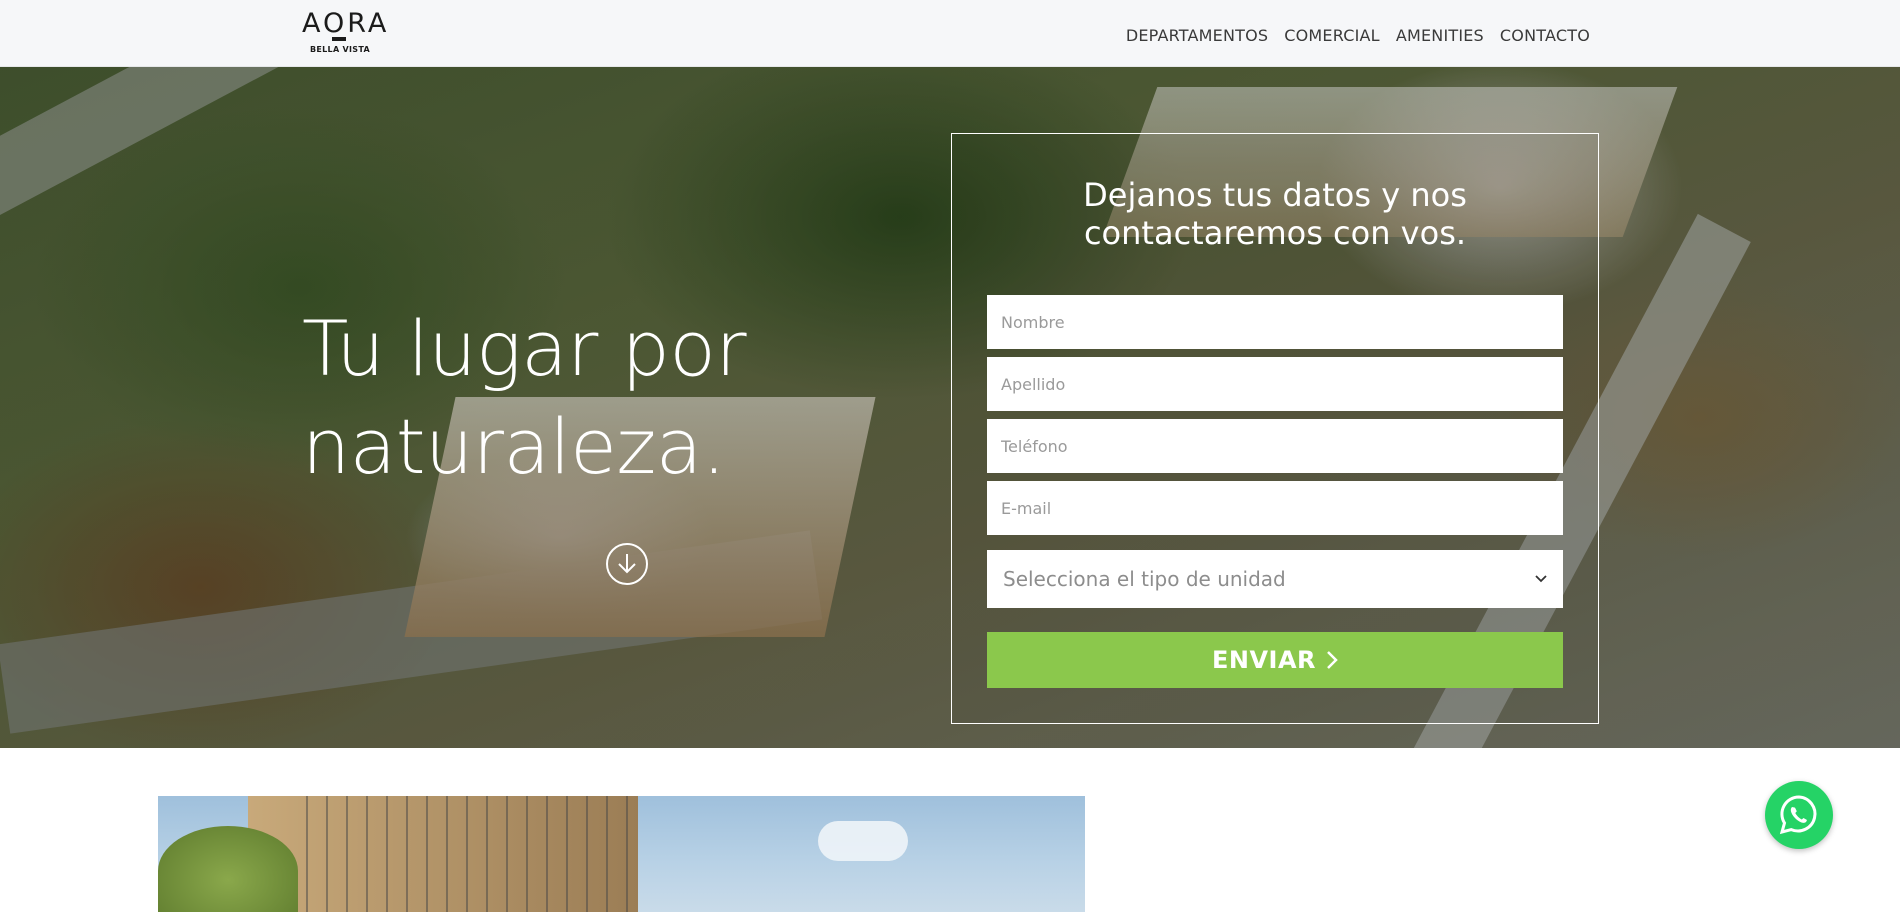 The width and height of the screenshot is (1900, 912). I want to click on enviar-button: ENVIAR, so click(1275, 660).